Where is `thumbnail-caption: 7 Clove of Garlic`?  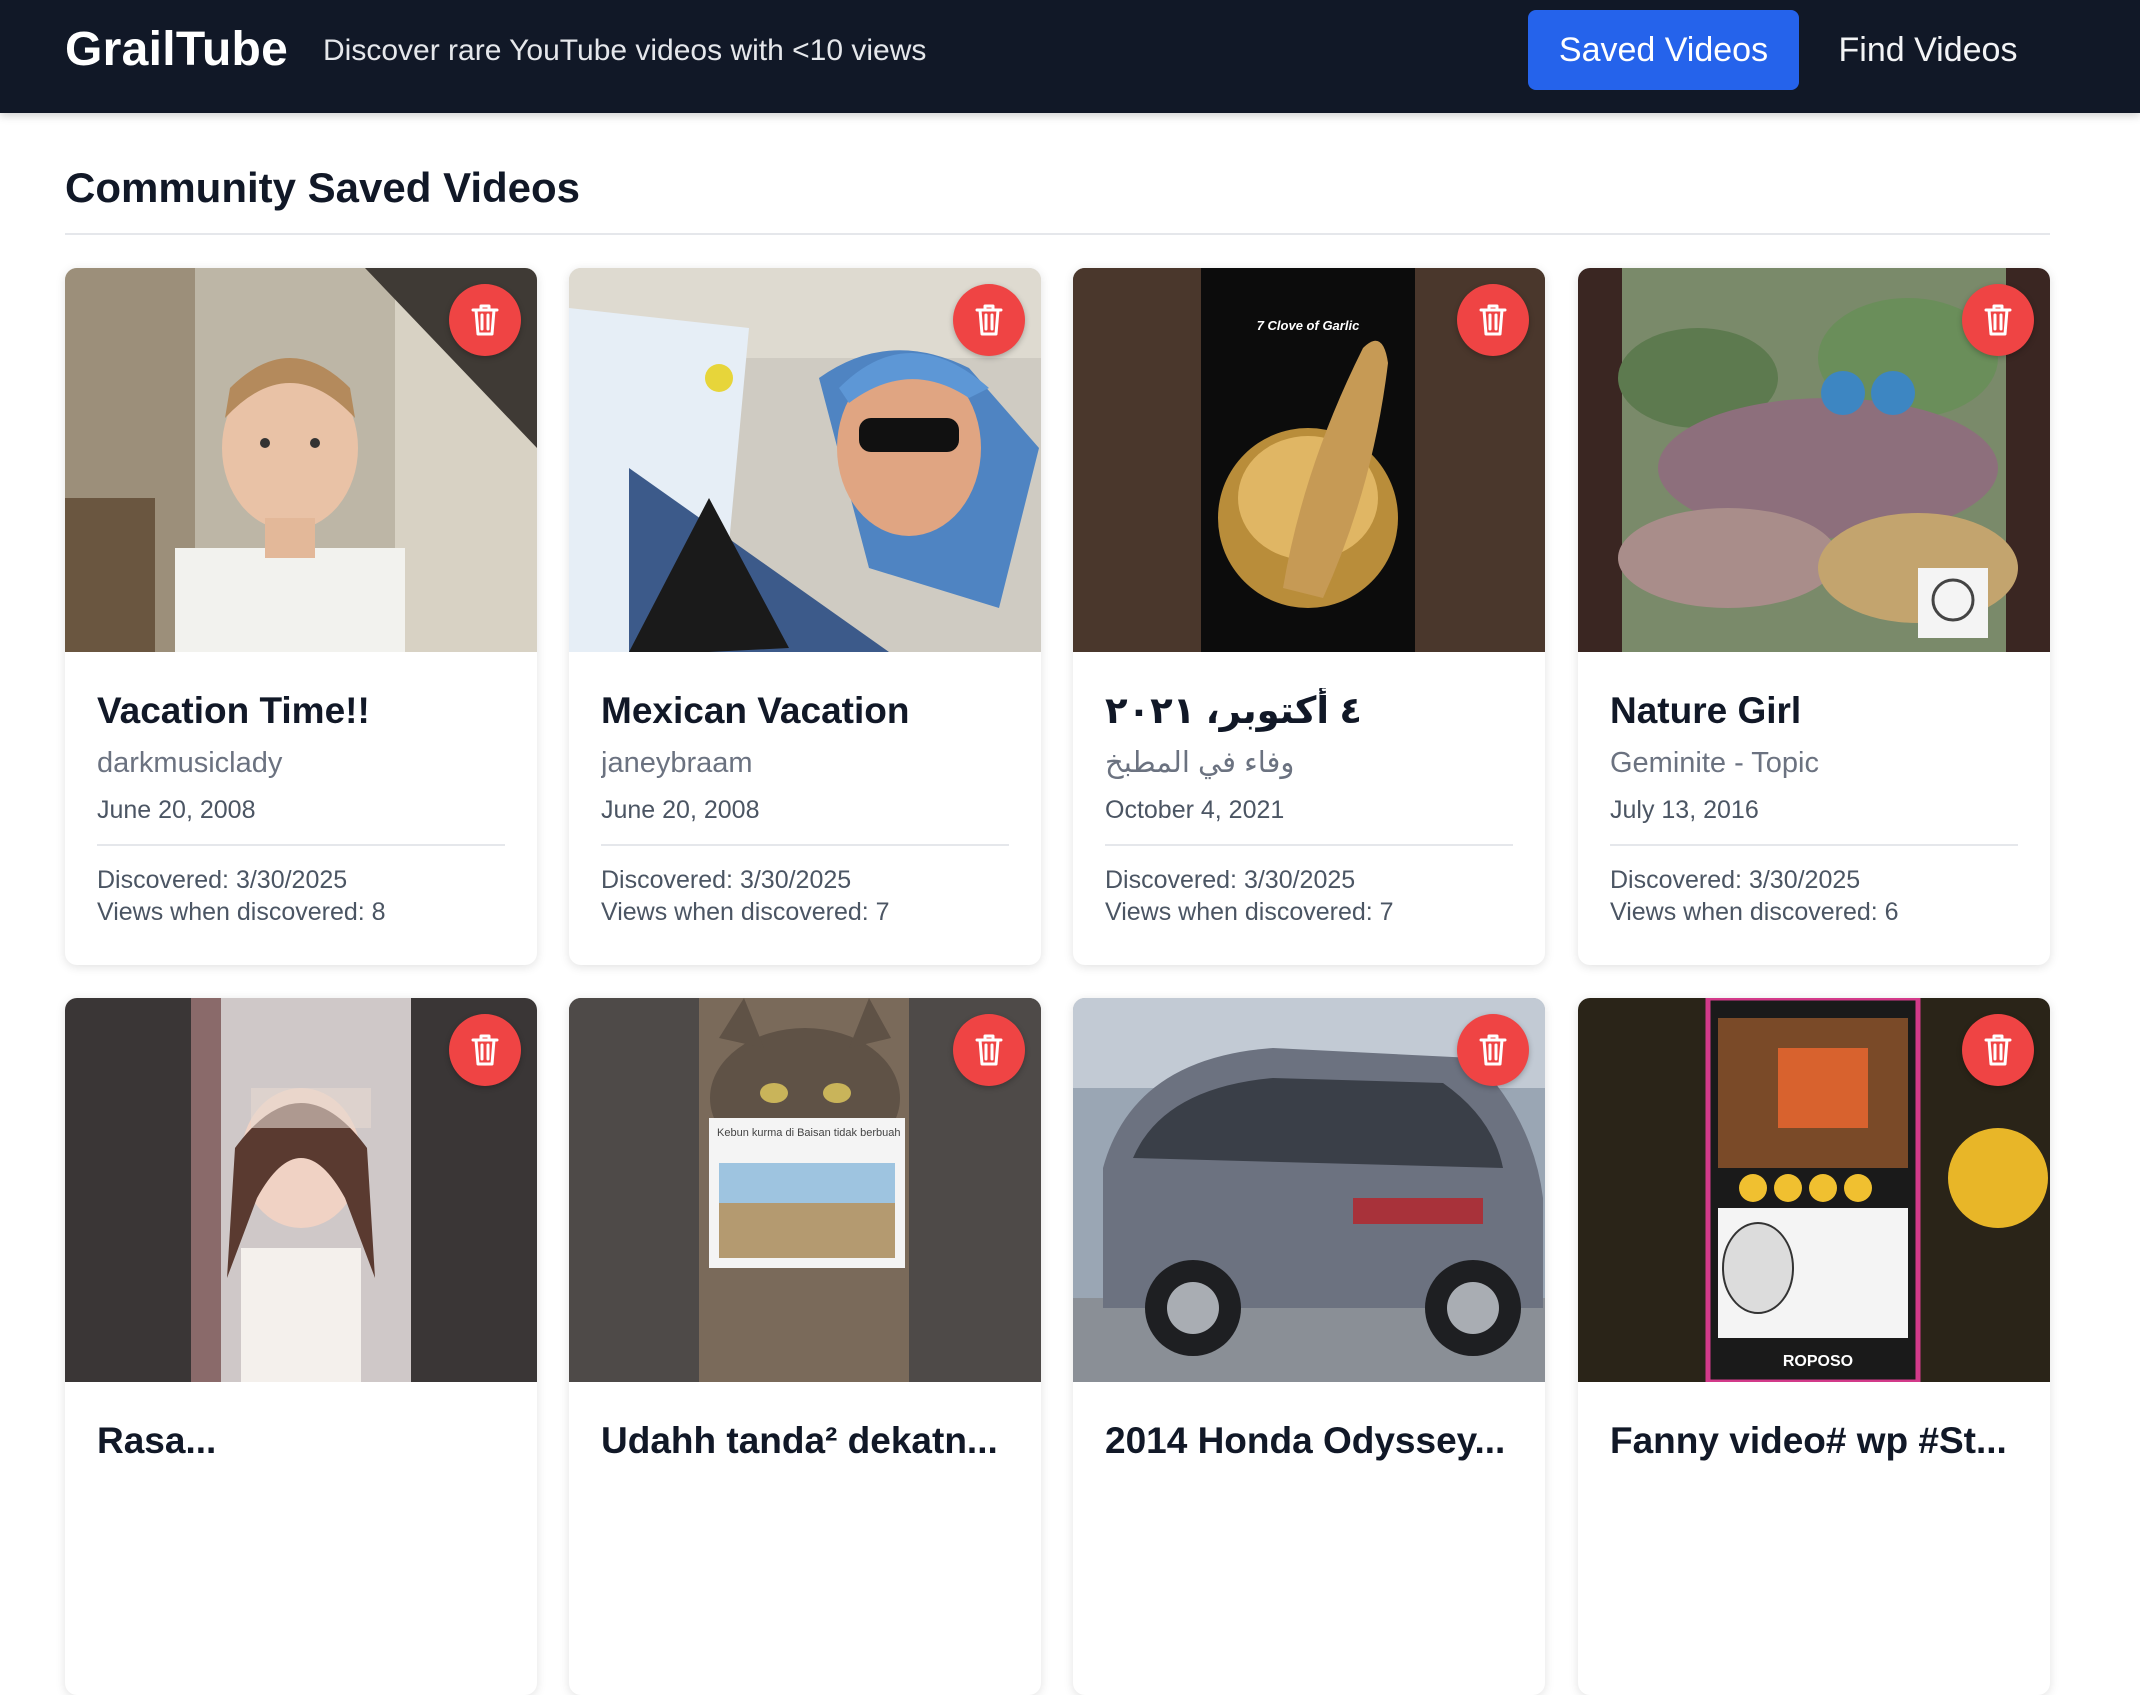
thumbnail-caption: 7 Clove of Garlic is located at coordinates (1308, 325).